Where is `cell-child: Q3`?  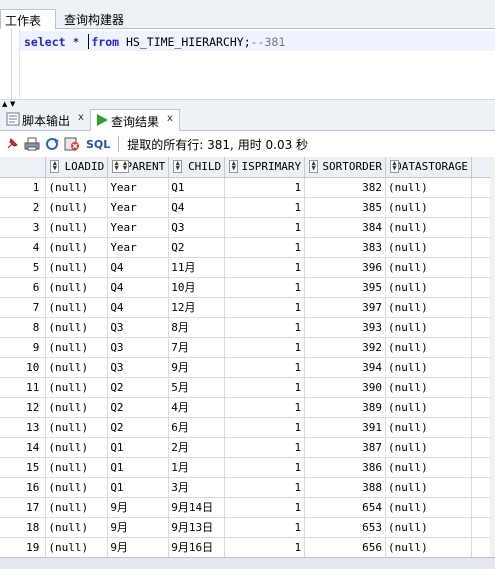 cell-child: Q3 is located at coordinates (197, 227).